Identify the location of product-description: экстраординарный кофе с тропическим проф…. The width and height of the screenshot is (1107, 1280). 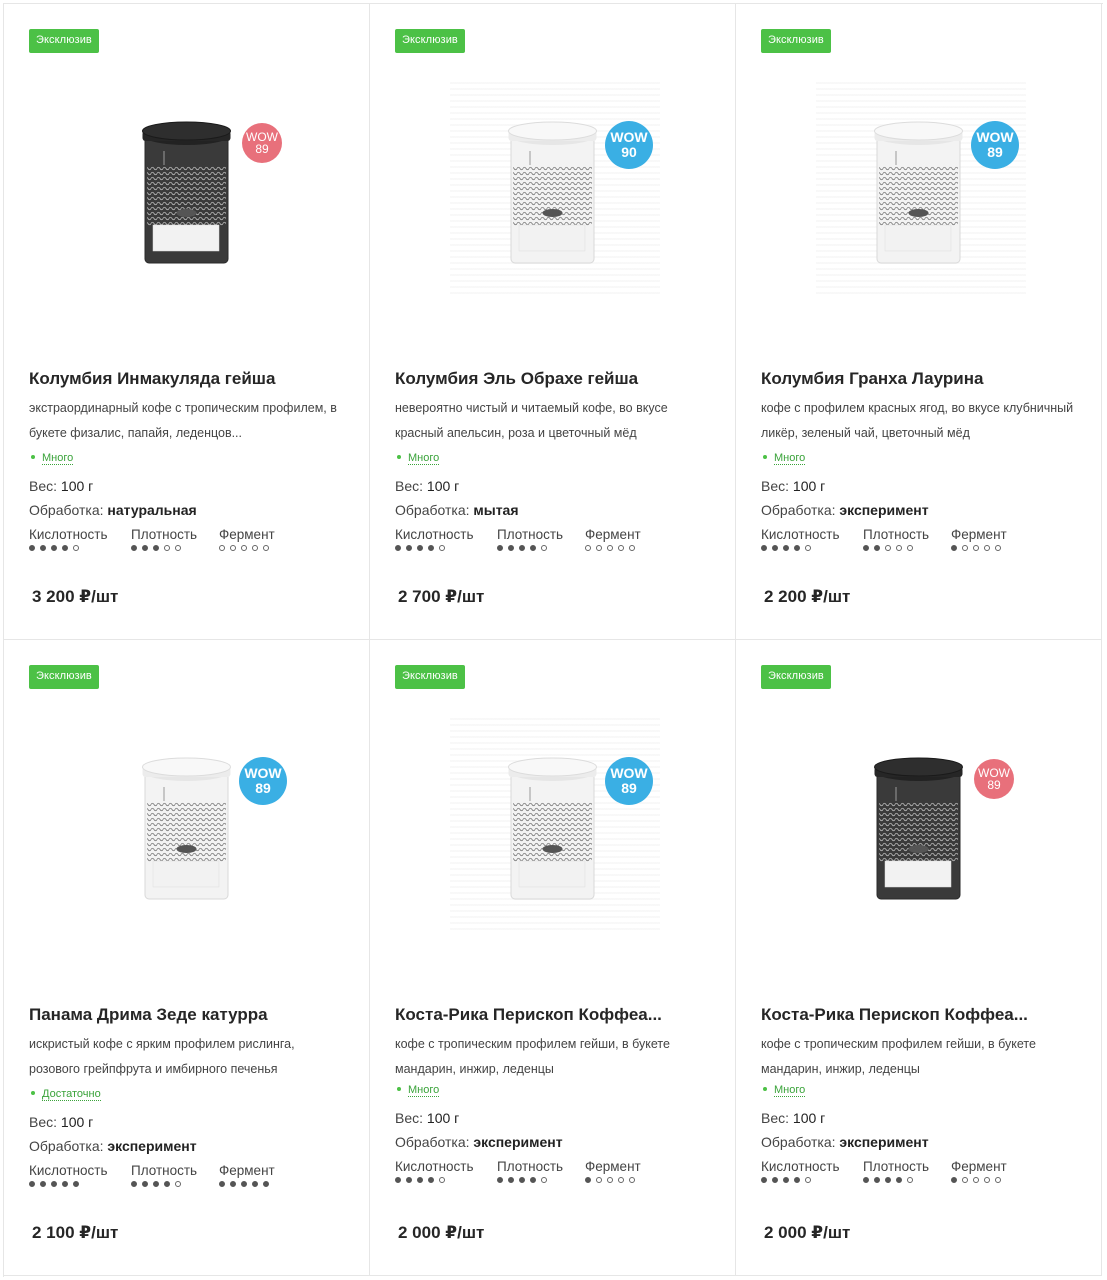
(183, 420).